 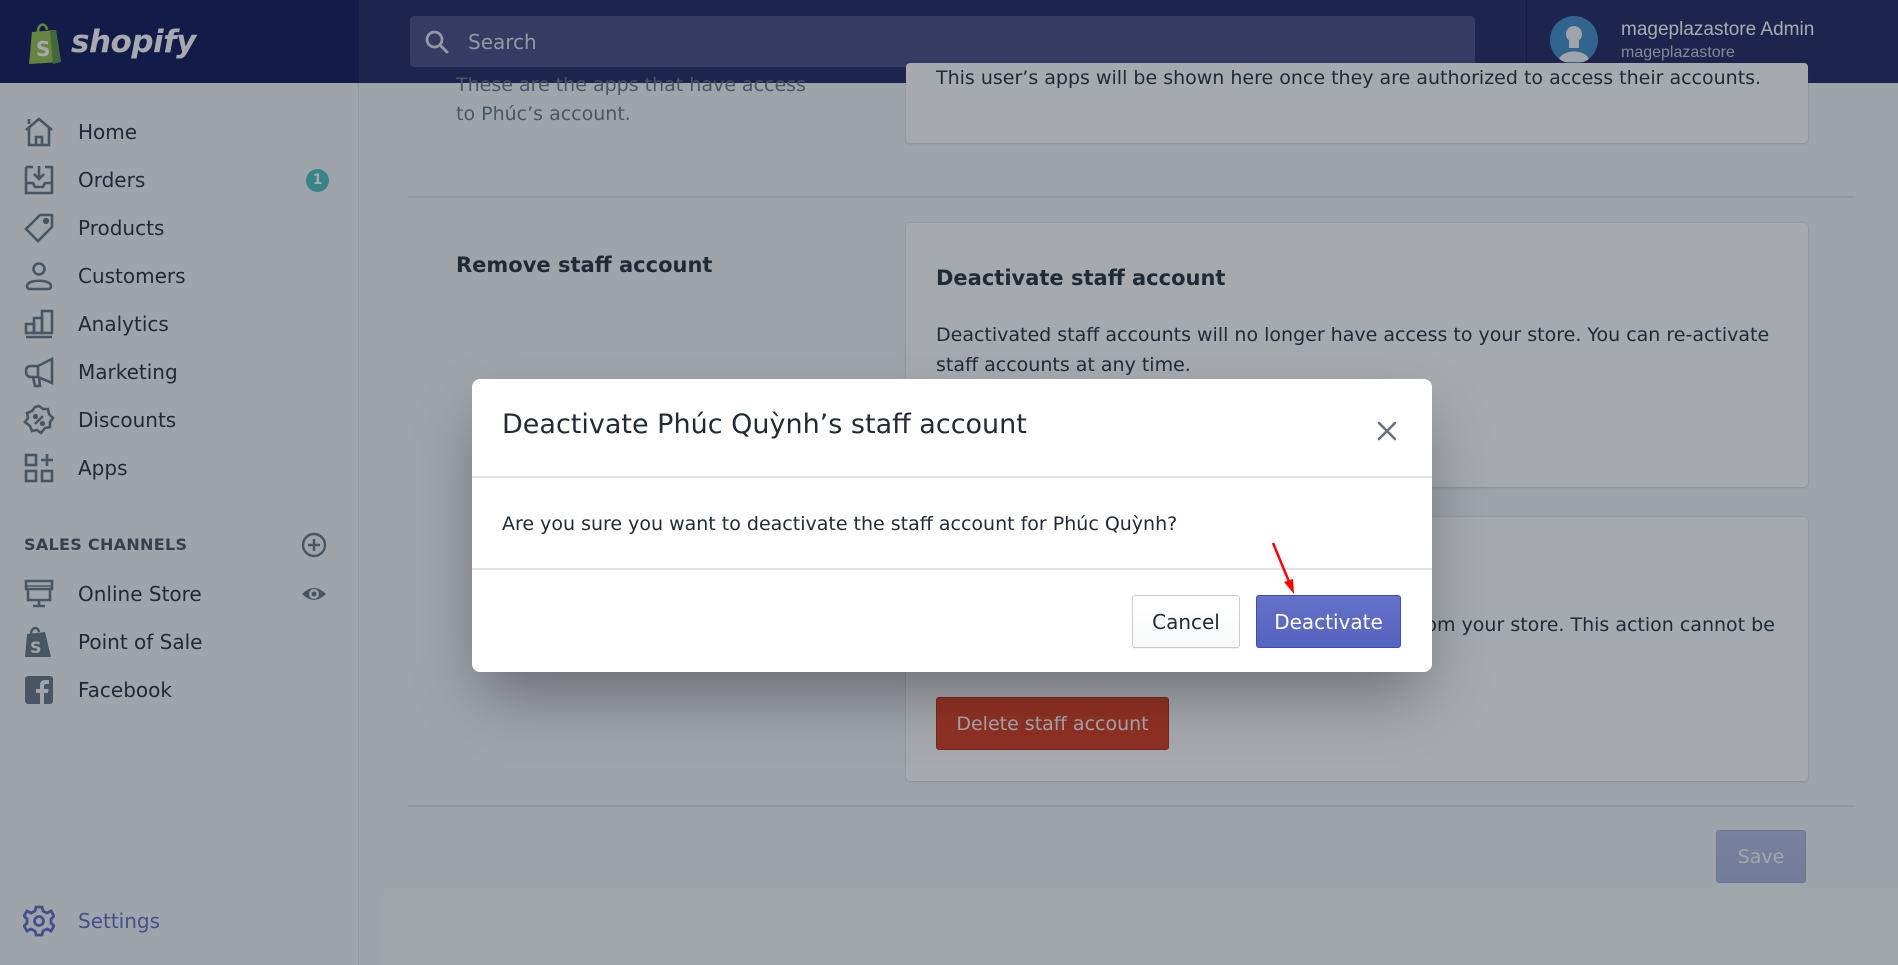 I want to click on modal-header-divider, so click(x=952, y=477).